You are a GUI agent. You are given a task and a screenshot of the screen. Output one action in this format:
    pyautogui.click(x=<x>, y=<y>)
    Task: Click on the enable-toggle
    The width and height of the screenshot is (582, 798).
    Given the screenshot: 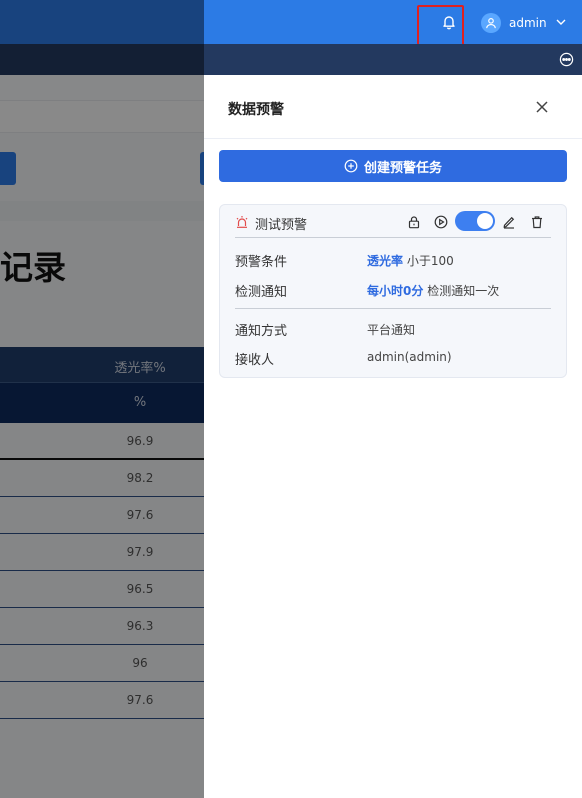 What is the action you would take?
    pyautogui.click(x=475, y=221)
    